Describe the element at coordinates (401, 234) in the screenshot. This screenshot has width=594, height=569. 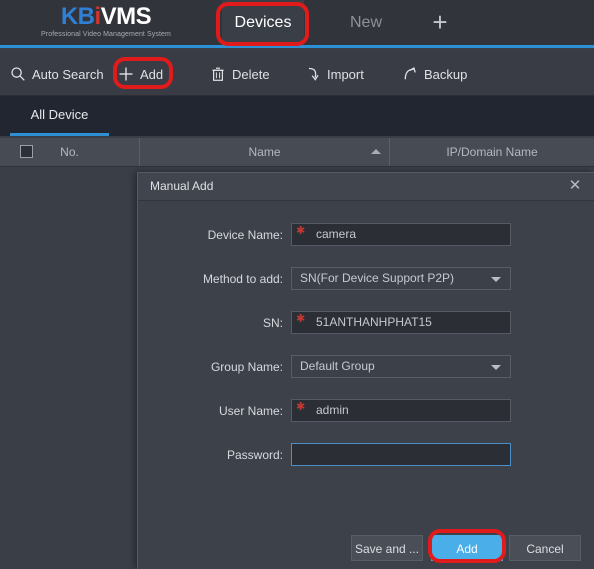
I see `device-name-input: ✱ camera` at that location.